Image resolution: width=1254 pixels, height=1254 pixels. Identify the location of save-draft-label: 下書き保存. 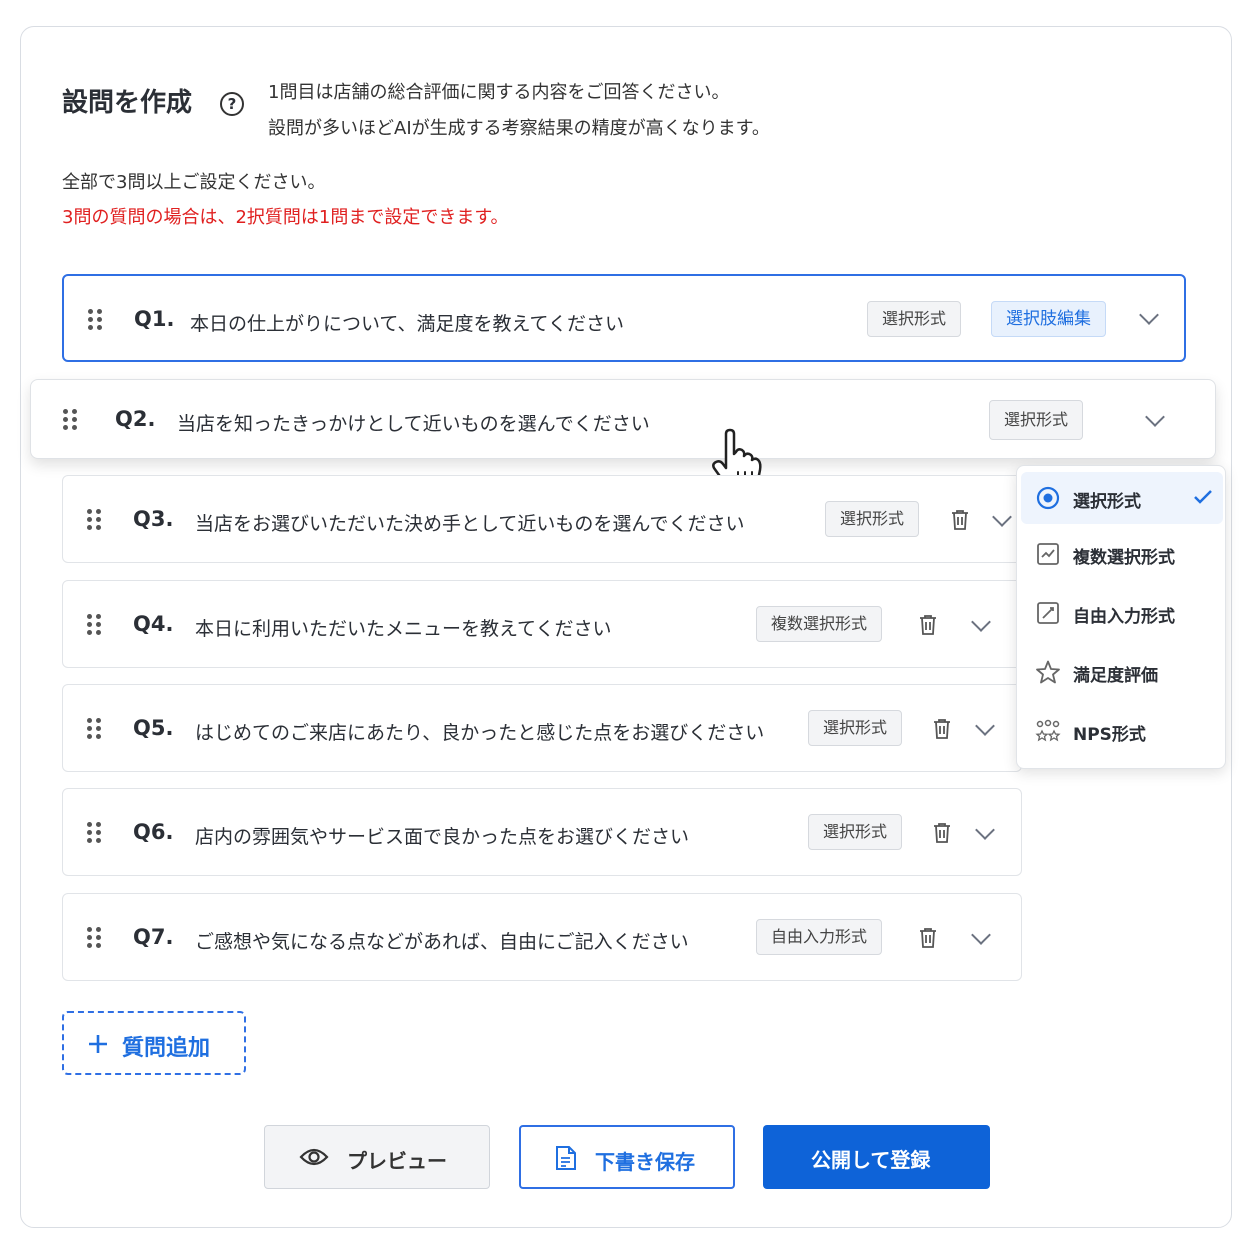
(645, 1162).